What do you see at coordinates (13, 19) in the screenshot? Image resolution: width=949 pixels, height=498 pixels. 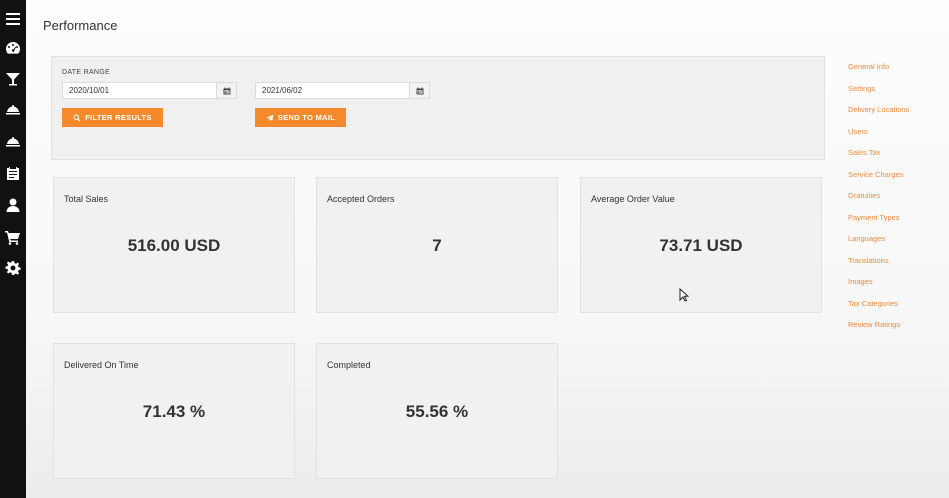 I see `menu-icon` at bounding box center [13, 19].